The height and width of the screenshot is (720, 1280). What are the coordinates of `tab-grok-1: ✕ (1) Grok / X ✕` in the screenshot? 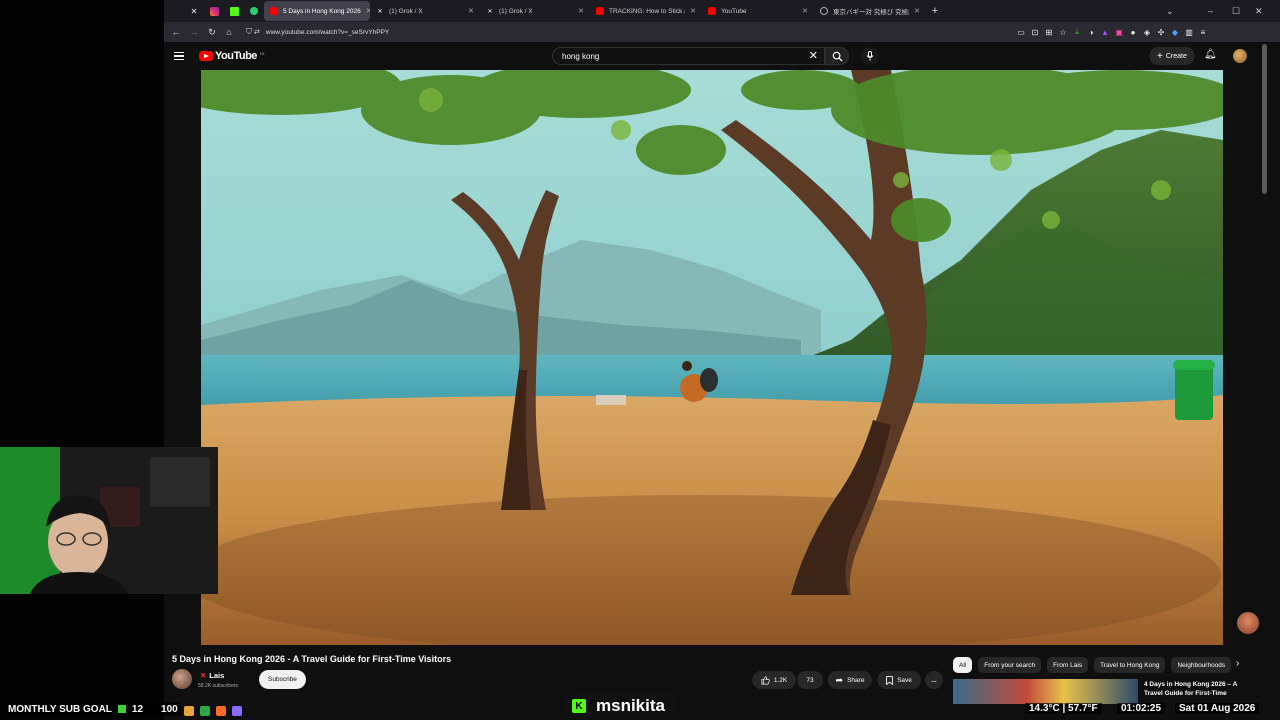 It's located at (425, 11).